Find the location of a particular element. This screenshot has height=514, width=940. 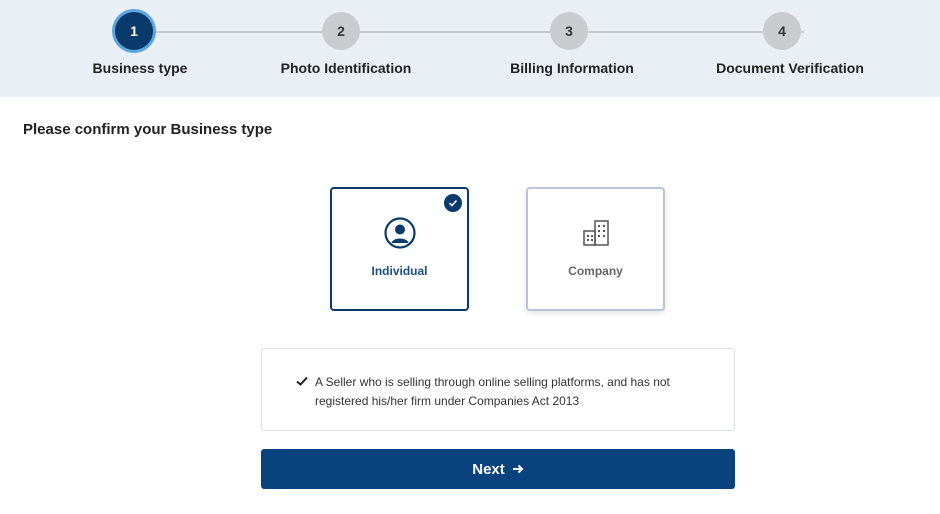

selected-check-icon is located at coordinates (453, 203).